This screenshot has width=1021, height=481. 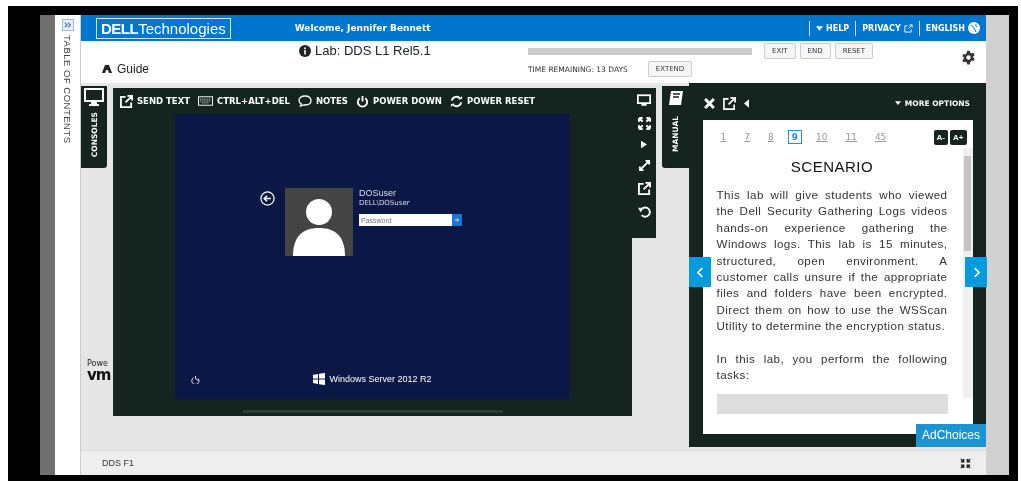 I want to click on close-icon, so click(x=709, y=103).